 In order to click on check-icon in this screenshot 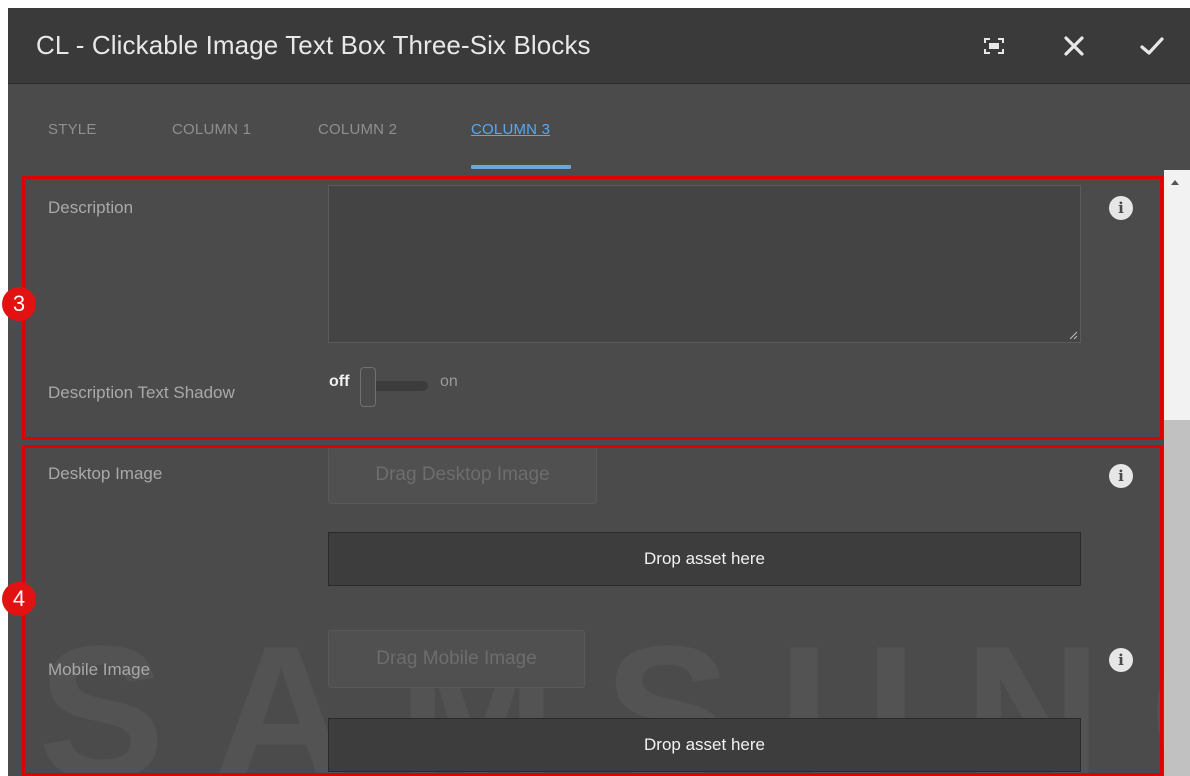, I will do `click(1152, 46)`.